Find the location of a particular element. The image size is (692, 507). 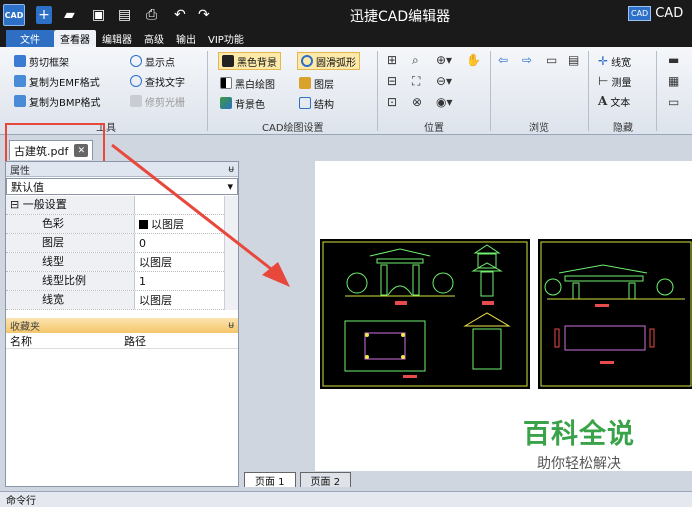

watermark: 百科全说 助你轻松解决 is located at coordinates (579, 442).